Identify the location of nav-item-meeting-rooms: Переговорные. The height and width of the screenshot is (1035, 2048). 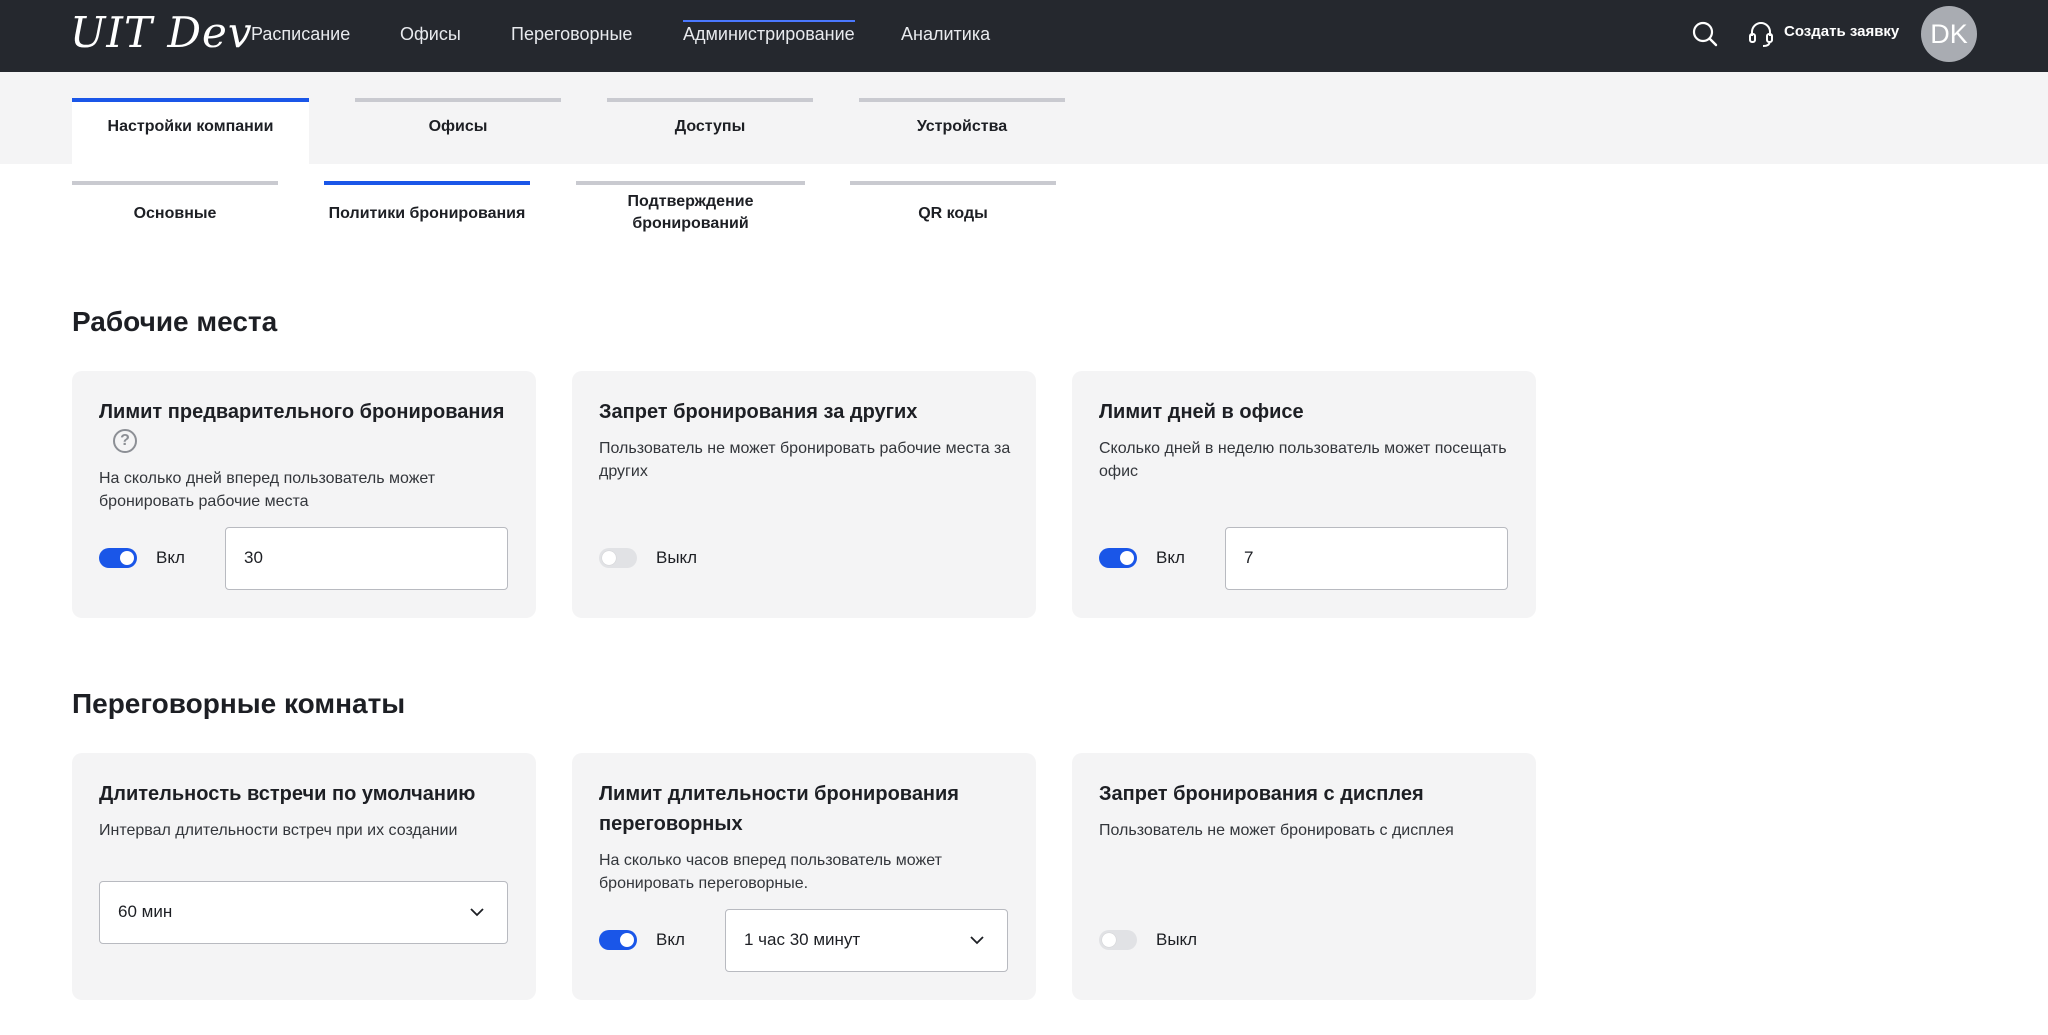
(571, 36).